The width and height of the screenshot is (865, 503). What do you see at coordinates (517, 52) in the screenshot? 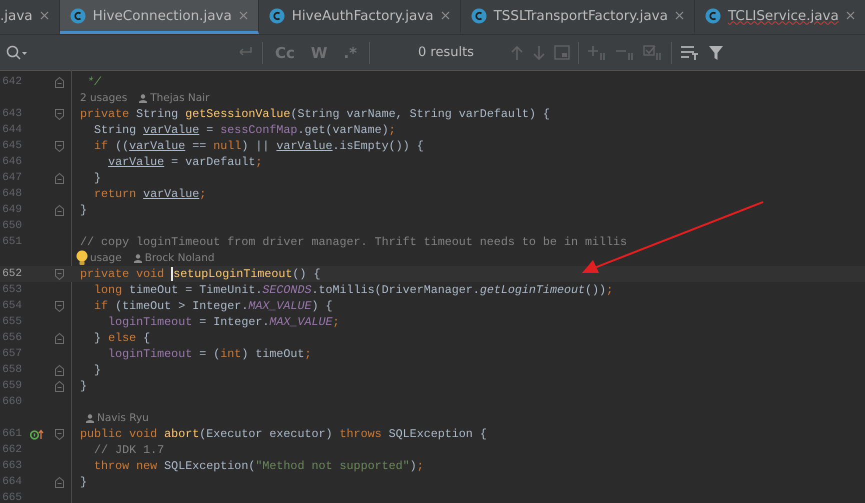
I see `arrow-up-icon` at bounding box center [517, 52].